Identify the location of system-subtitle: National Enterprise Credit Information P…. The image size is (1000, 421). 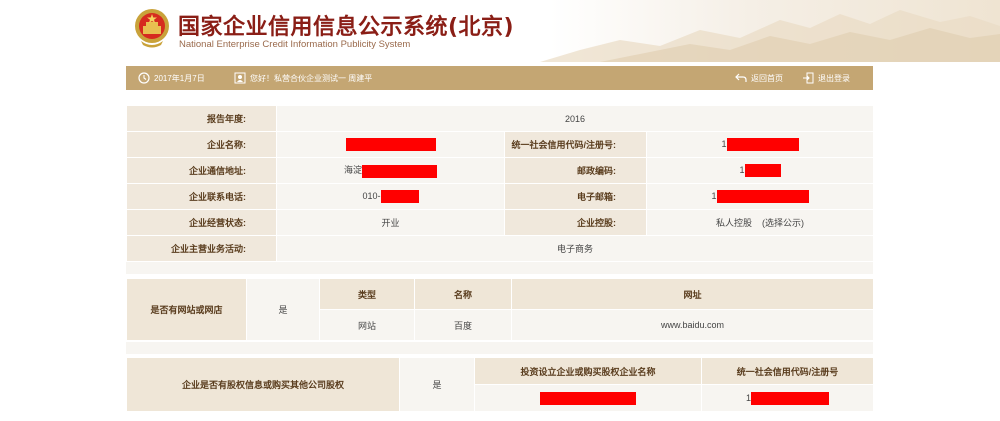
(295, 44).